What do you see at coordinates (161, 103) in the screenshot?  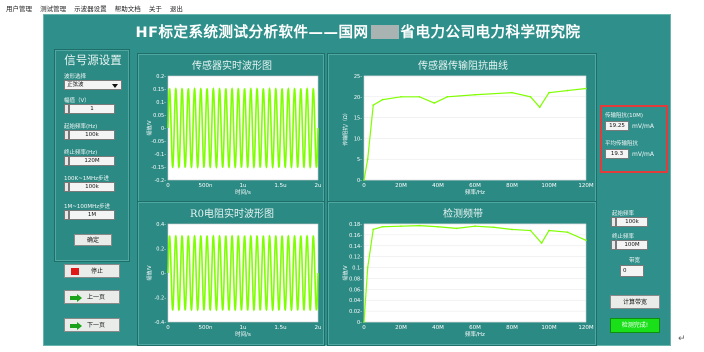 I see `y-tick-label: 0.1-` at bounding box center [161, 103].